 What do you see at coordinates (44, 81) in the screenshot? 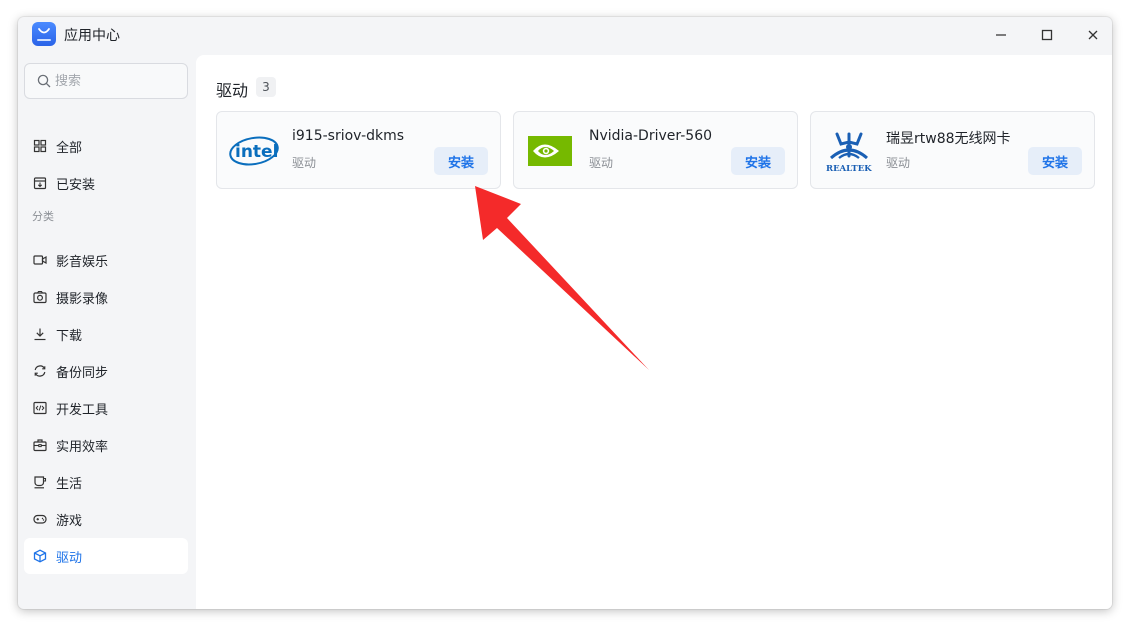
I see `search-icon` at bounding box center [44, 81].